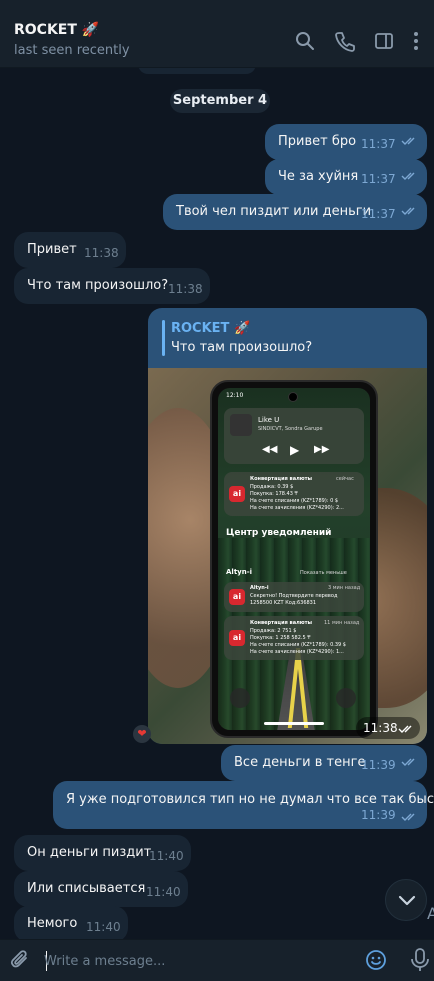 The width and height of the screenshot is (434, 981). Describe the element at coordinates (294, 723) in the screenshot. I see `home-indicator` at that location.